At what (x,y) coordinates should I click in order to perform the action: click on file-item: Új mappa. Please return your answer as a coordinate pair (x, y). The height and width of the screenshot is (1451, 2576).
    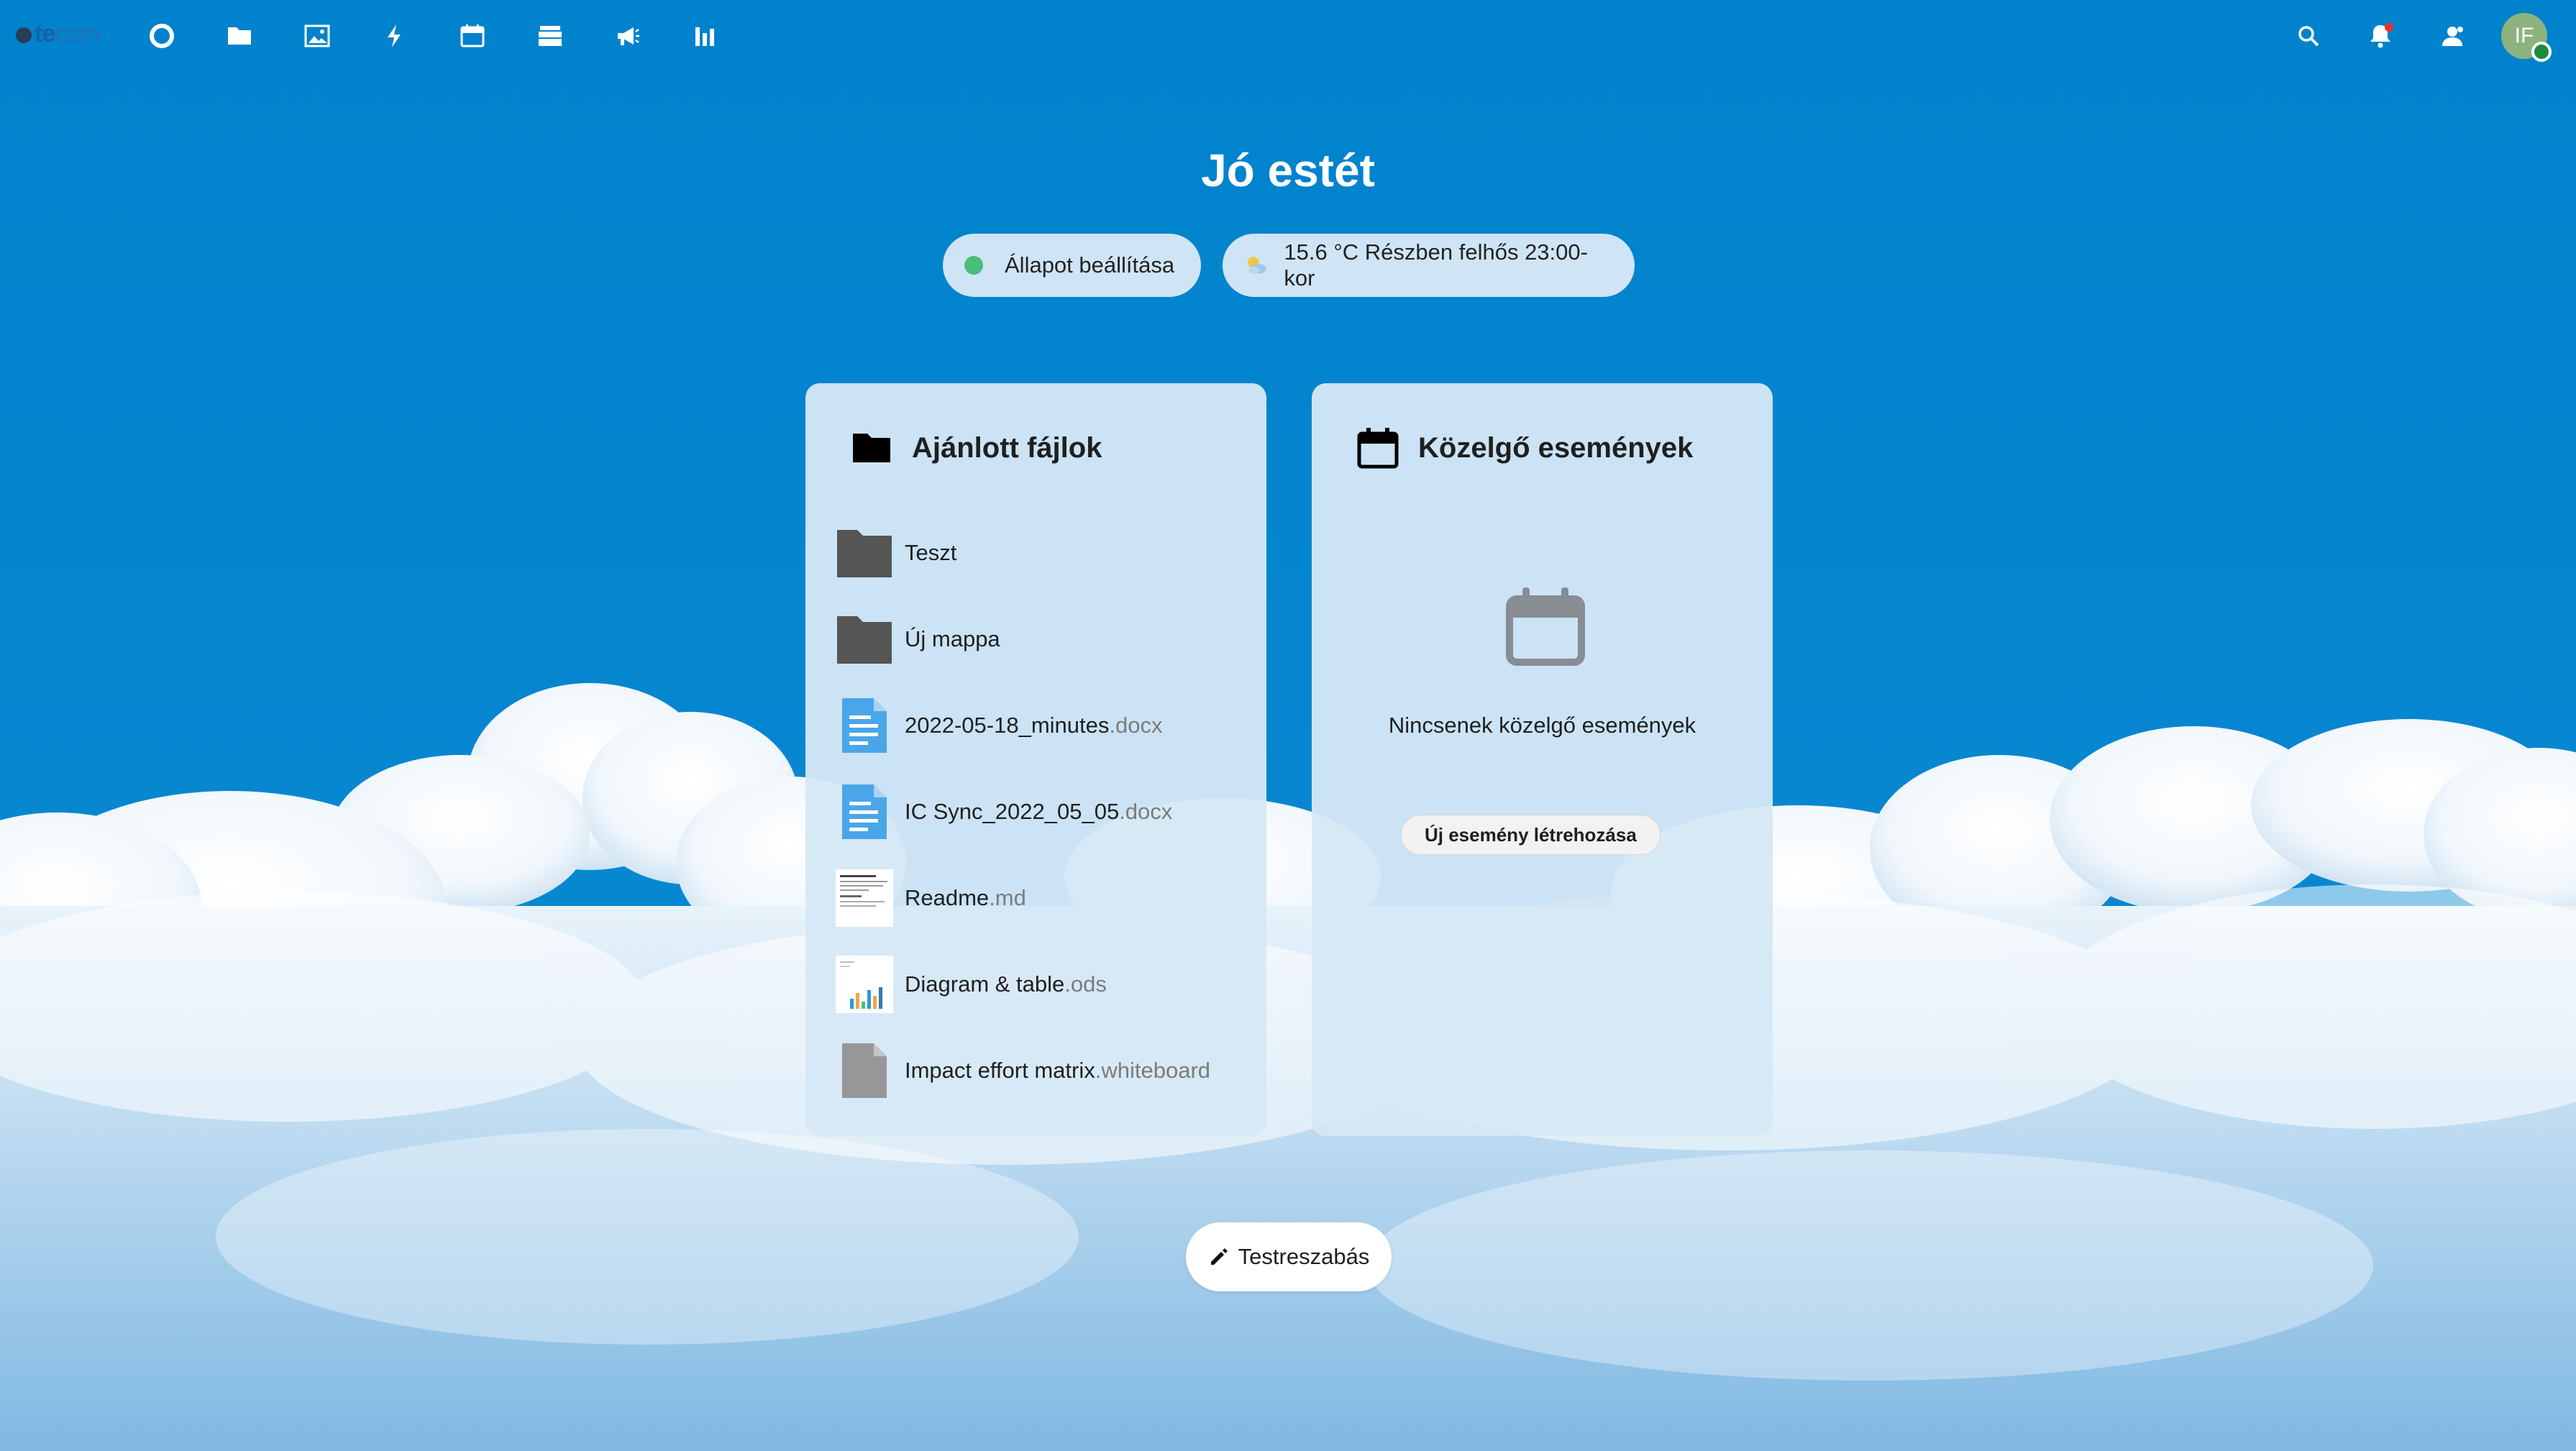
    Looking at the image, I should click on (1042, 639).